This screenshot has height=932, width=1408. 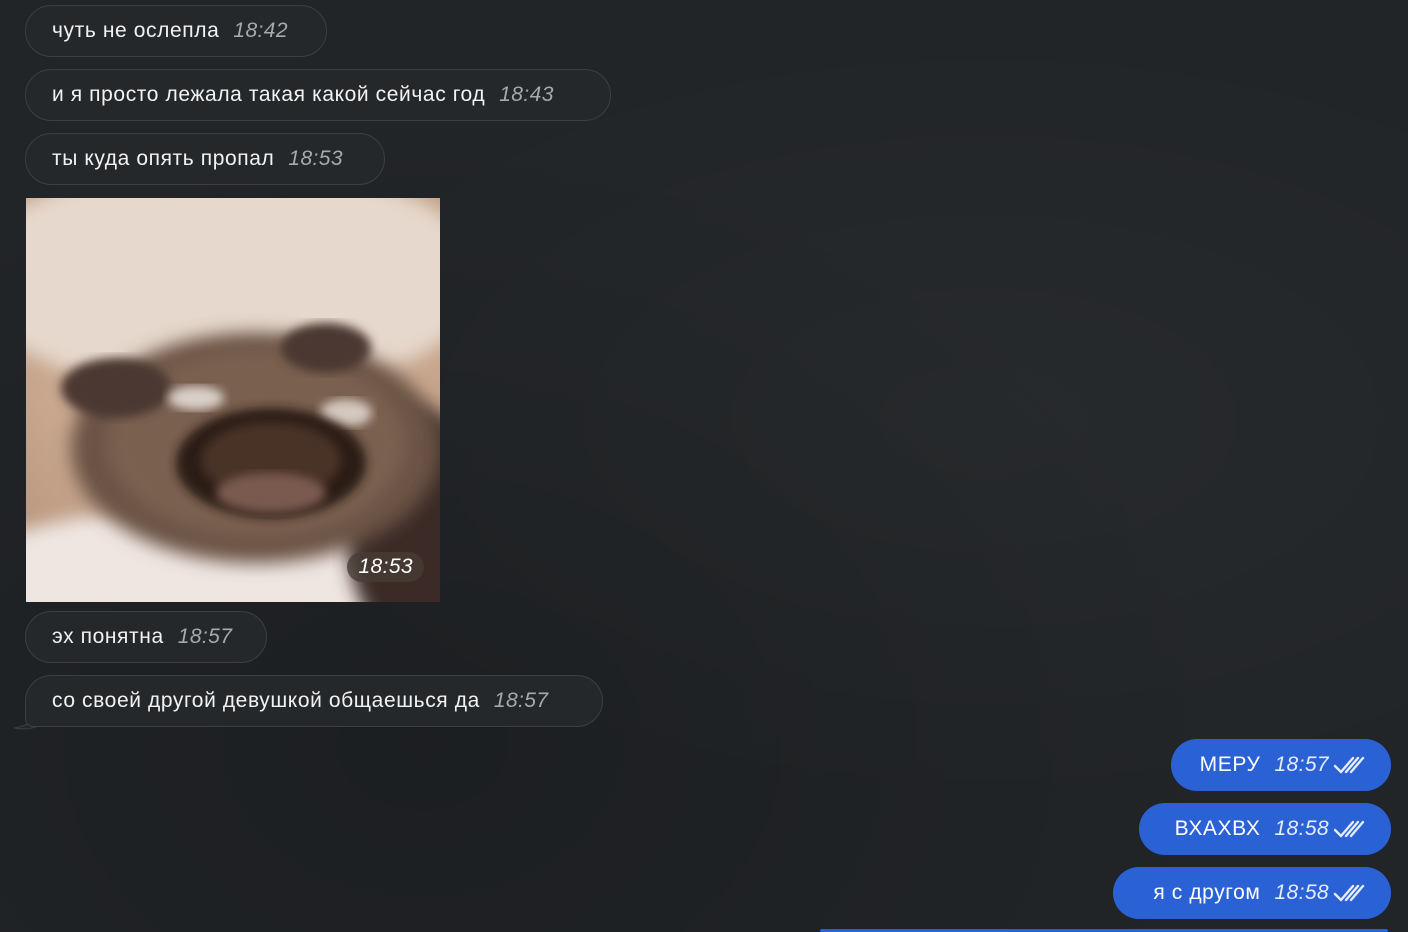 What do you see at coordinates (385, 567) in the screenshot?
I see `photo-time: 18:53` at bounding box center [385, 567].